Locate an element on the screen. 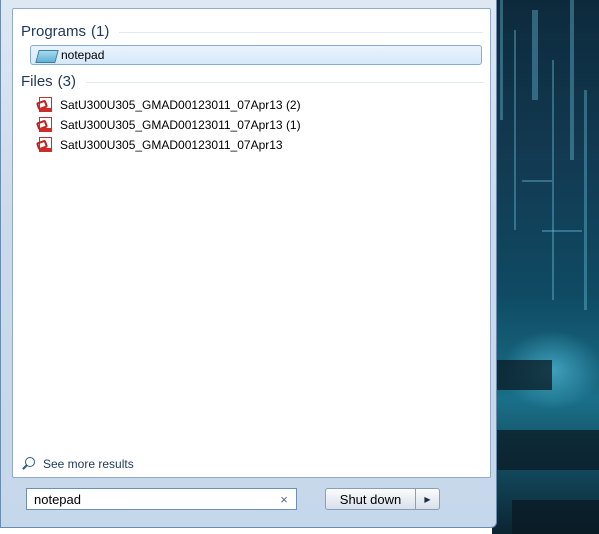  shutdown-controls: Shut down ▶ is located at coordinates (382, 499).